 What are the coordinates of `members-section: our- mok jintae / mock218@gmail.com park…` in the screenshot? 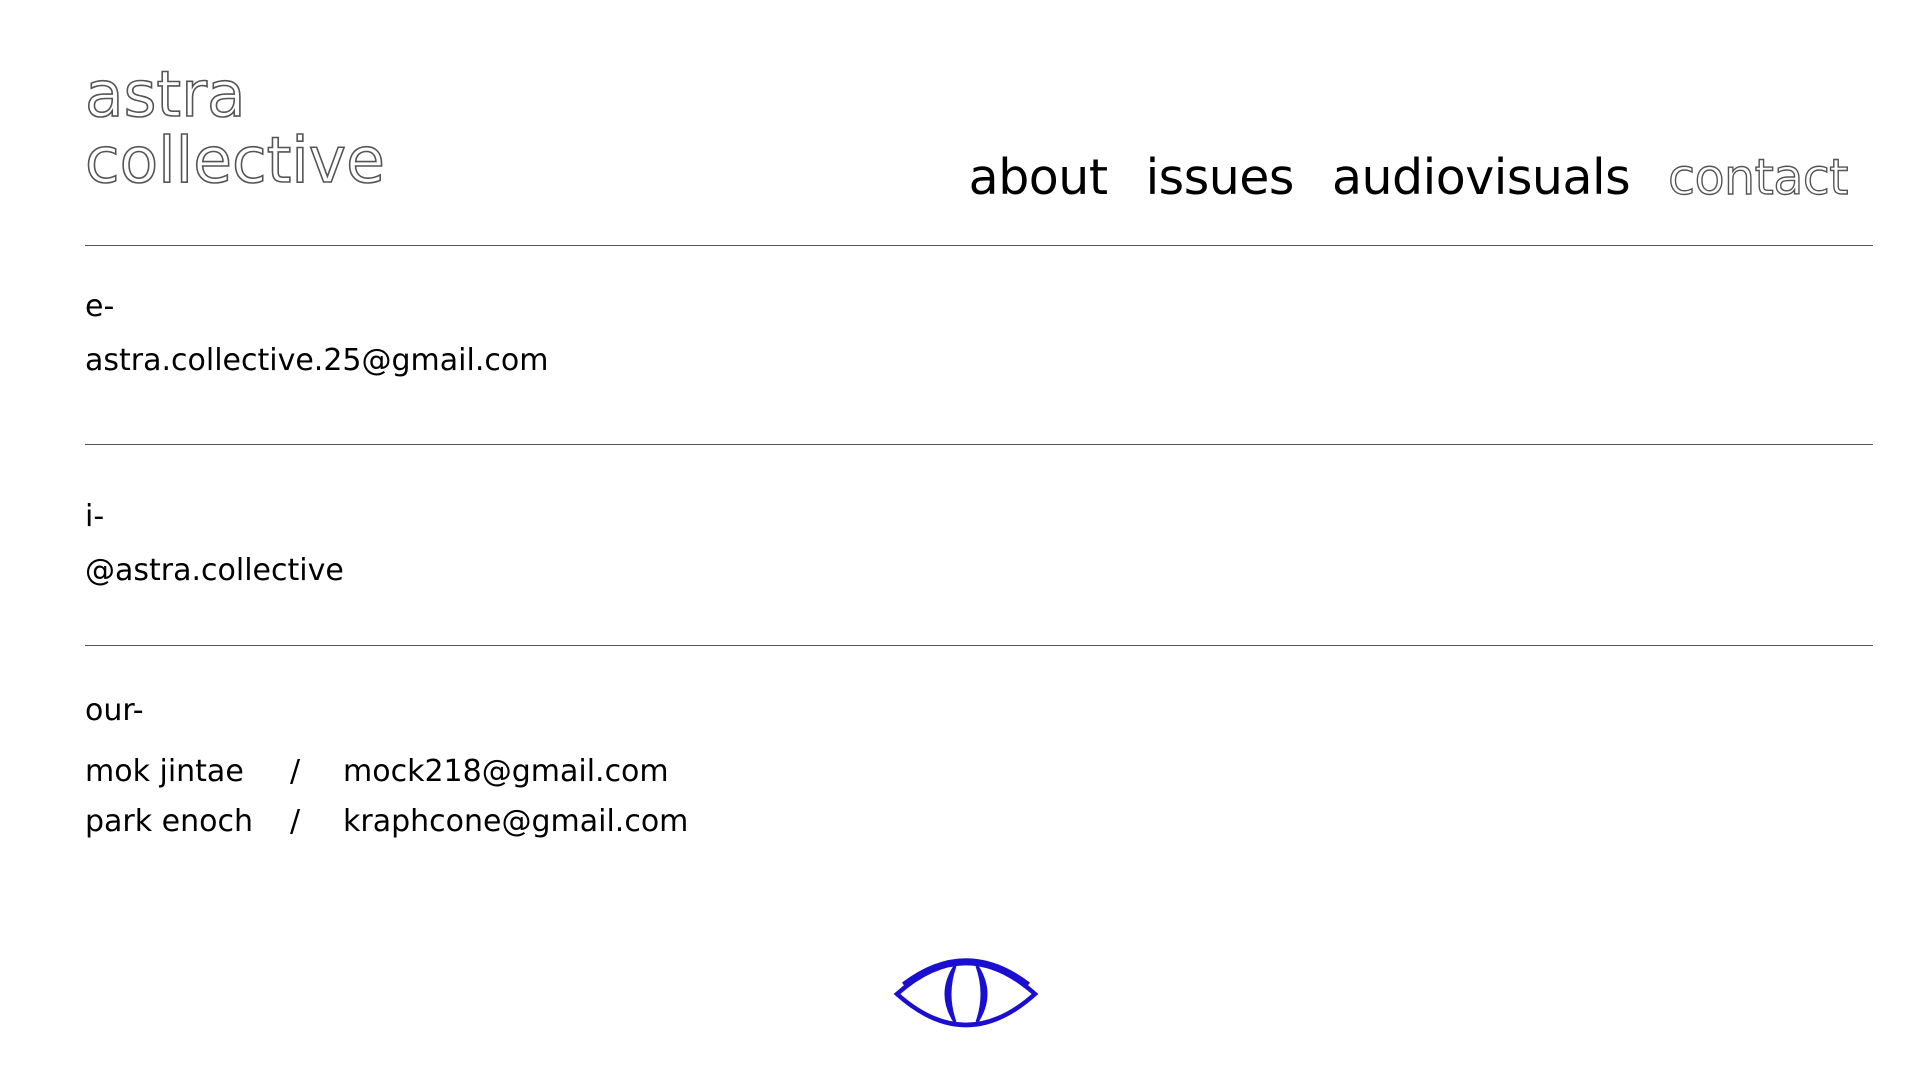 It's located at (386, 769).